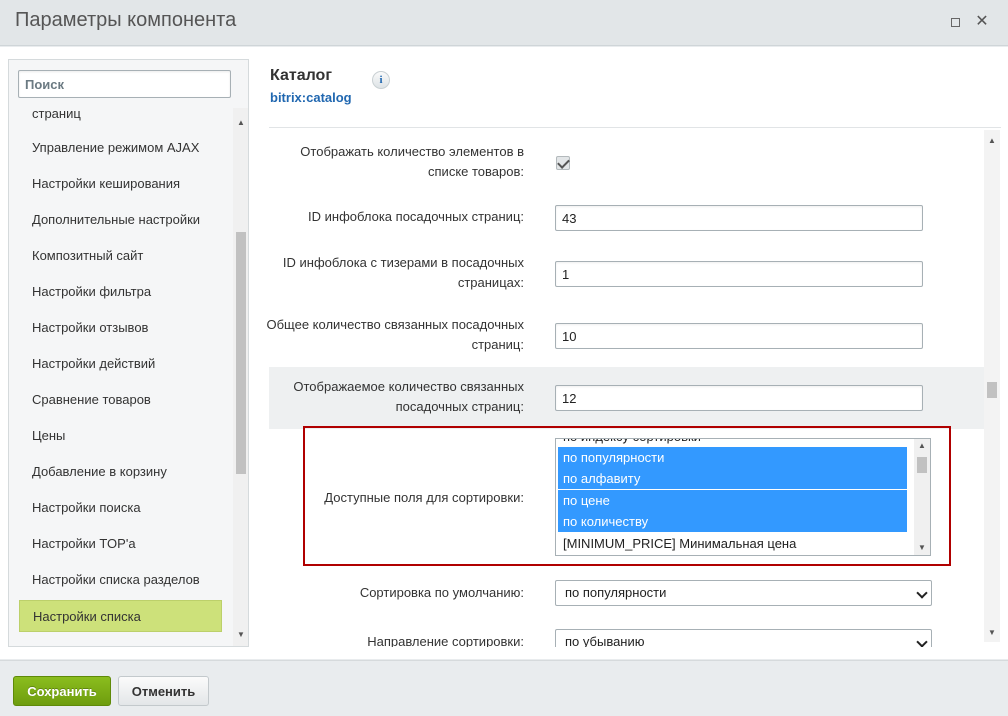 The height and width of the screenshot is (716, 1008). What do you see at coordinates (732, 521) in the screenshot?
I see `sort-option-selected: по количеству` at bounding box center [732, 521].